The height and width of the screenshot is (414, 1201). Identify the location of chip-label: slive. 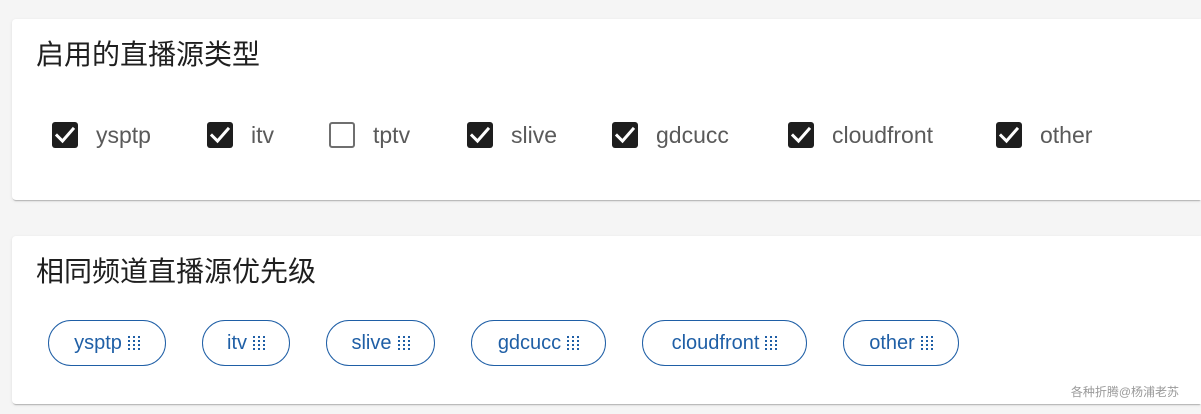
(371, 342).